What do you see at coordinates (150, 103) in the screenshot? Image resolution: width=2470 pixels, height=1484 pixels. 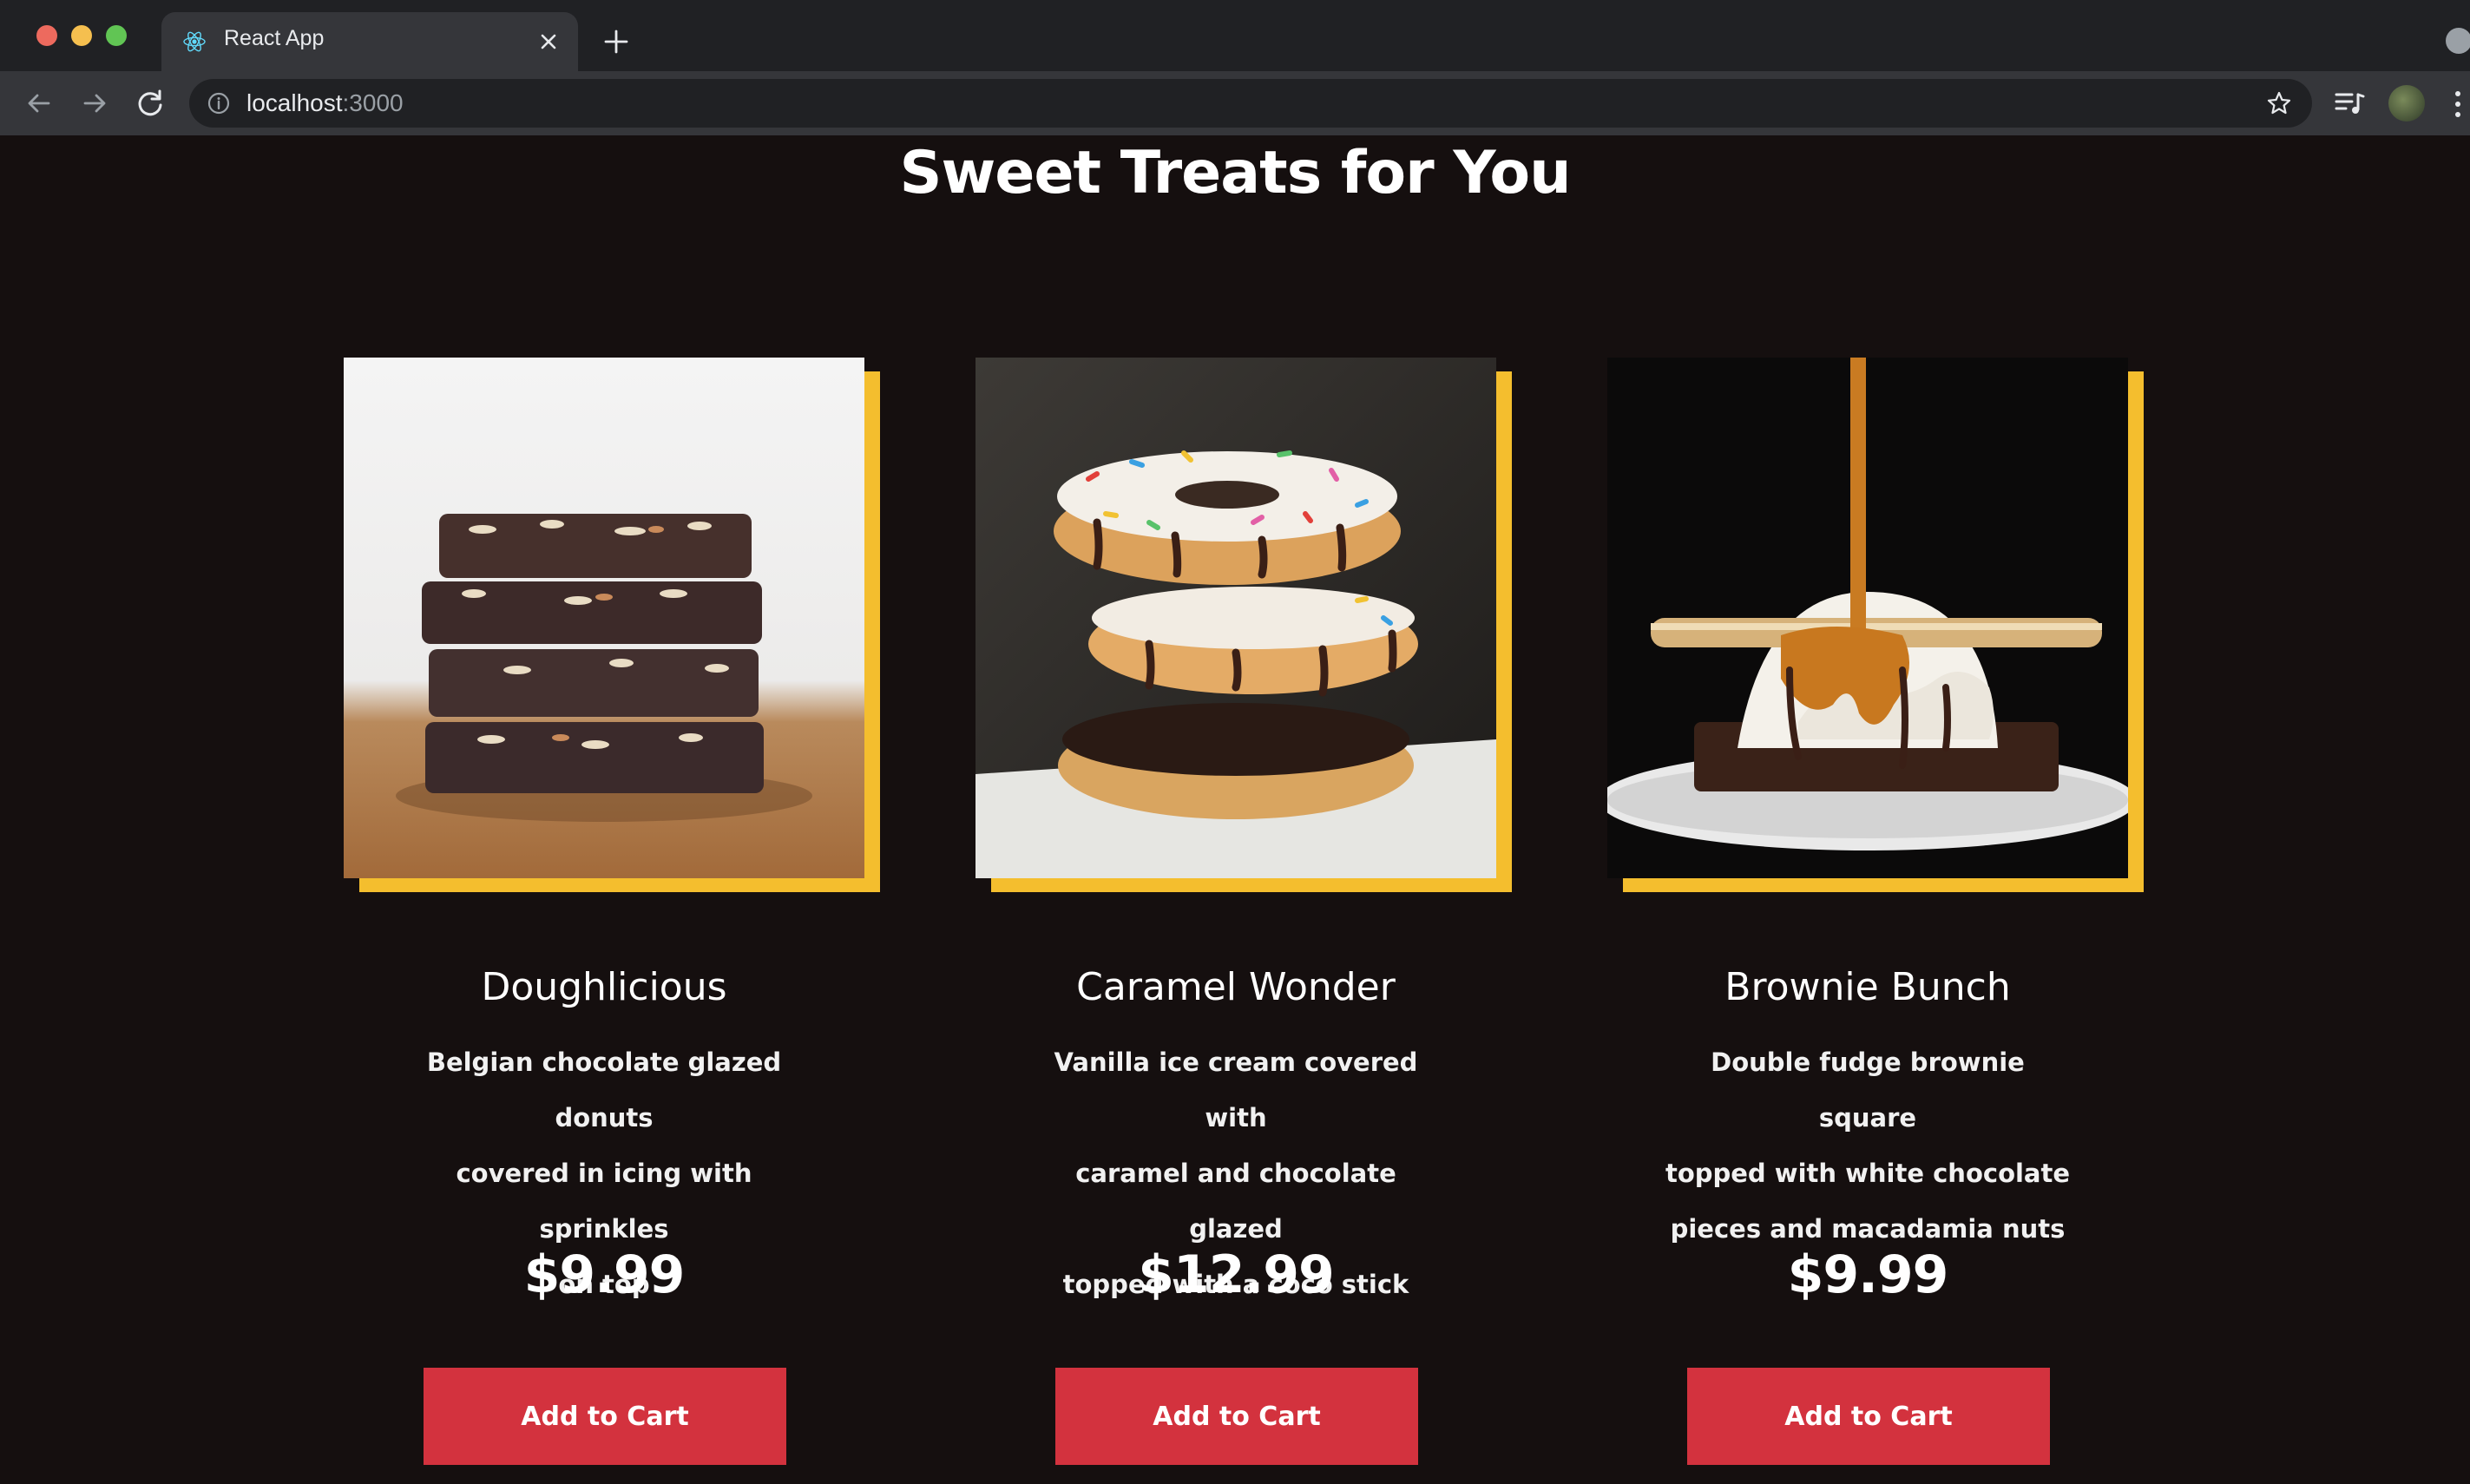 I see `reload-icon` at bounding box center [150, 103].